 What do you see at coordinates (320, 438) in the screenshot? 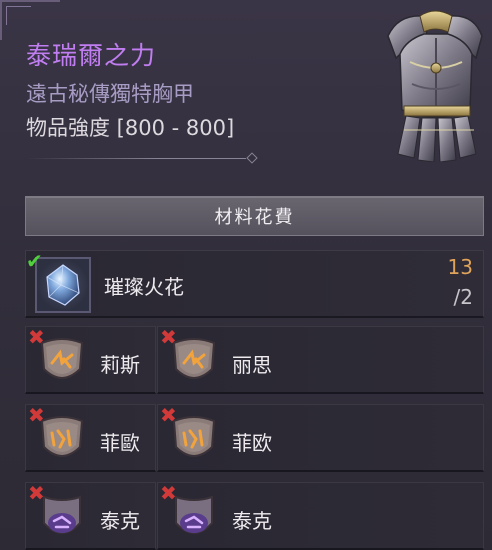
I see `rune-slot-right: ✖ 菲欧` at bounding box center [320, 438].